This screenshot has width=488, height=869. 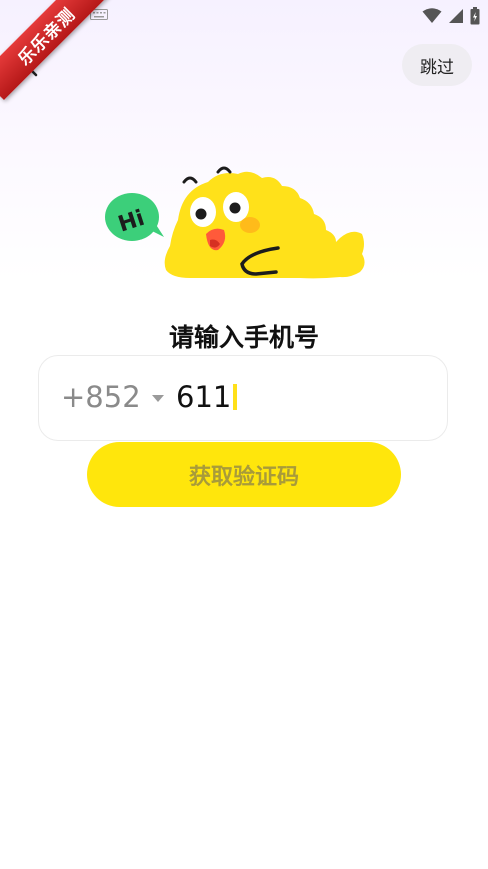 What do you see at coordinates (456, 16) in the screenshot?
I see `signal-icon` at bounding box center [456, 16].